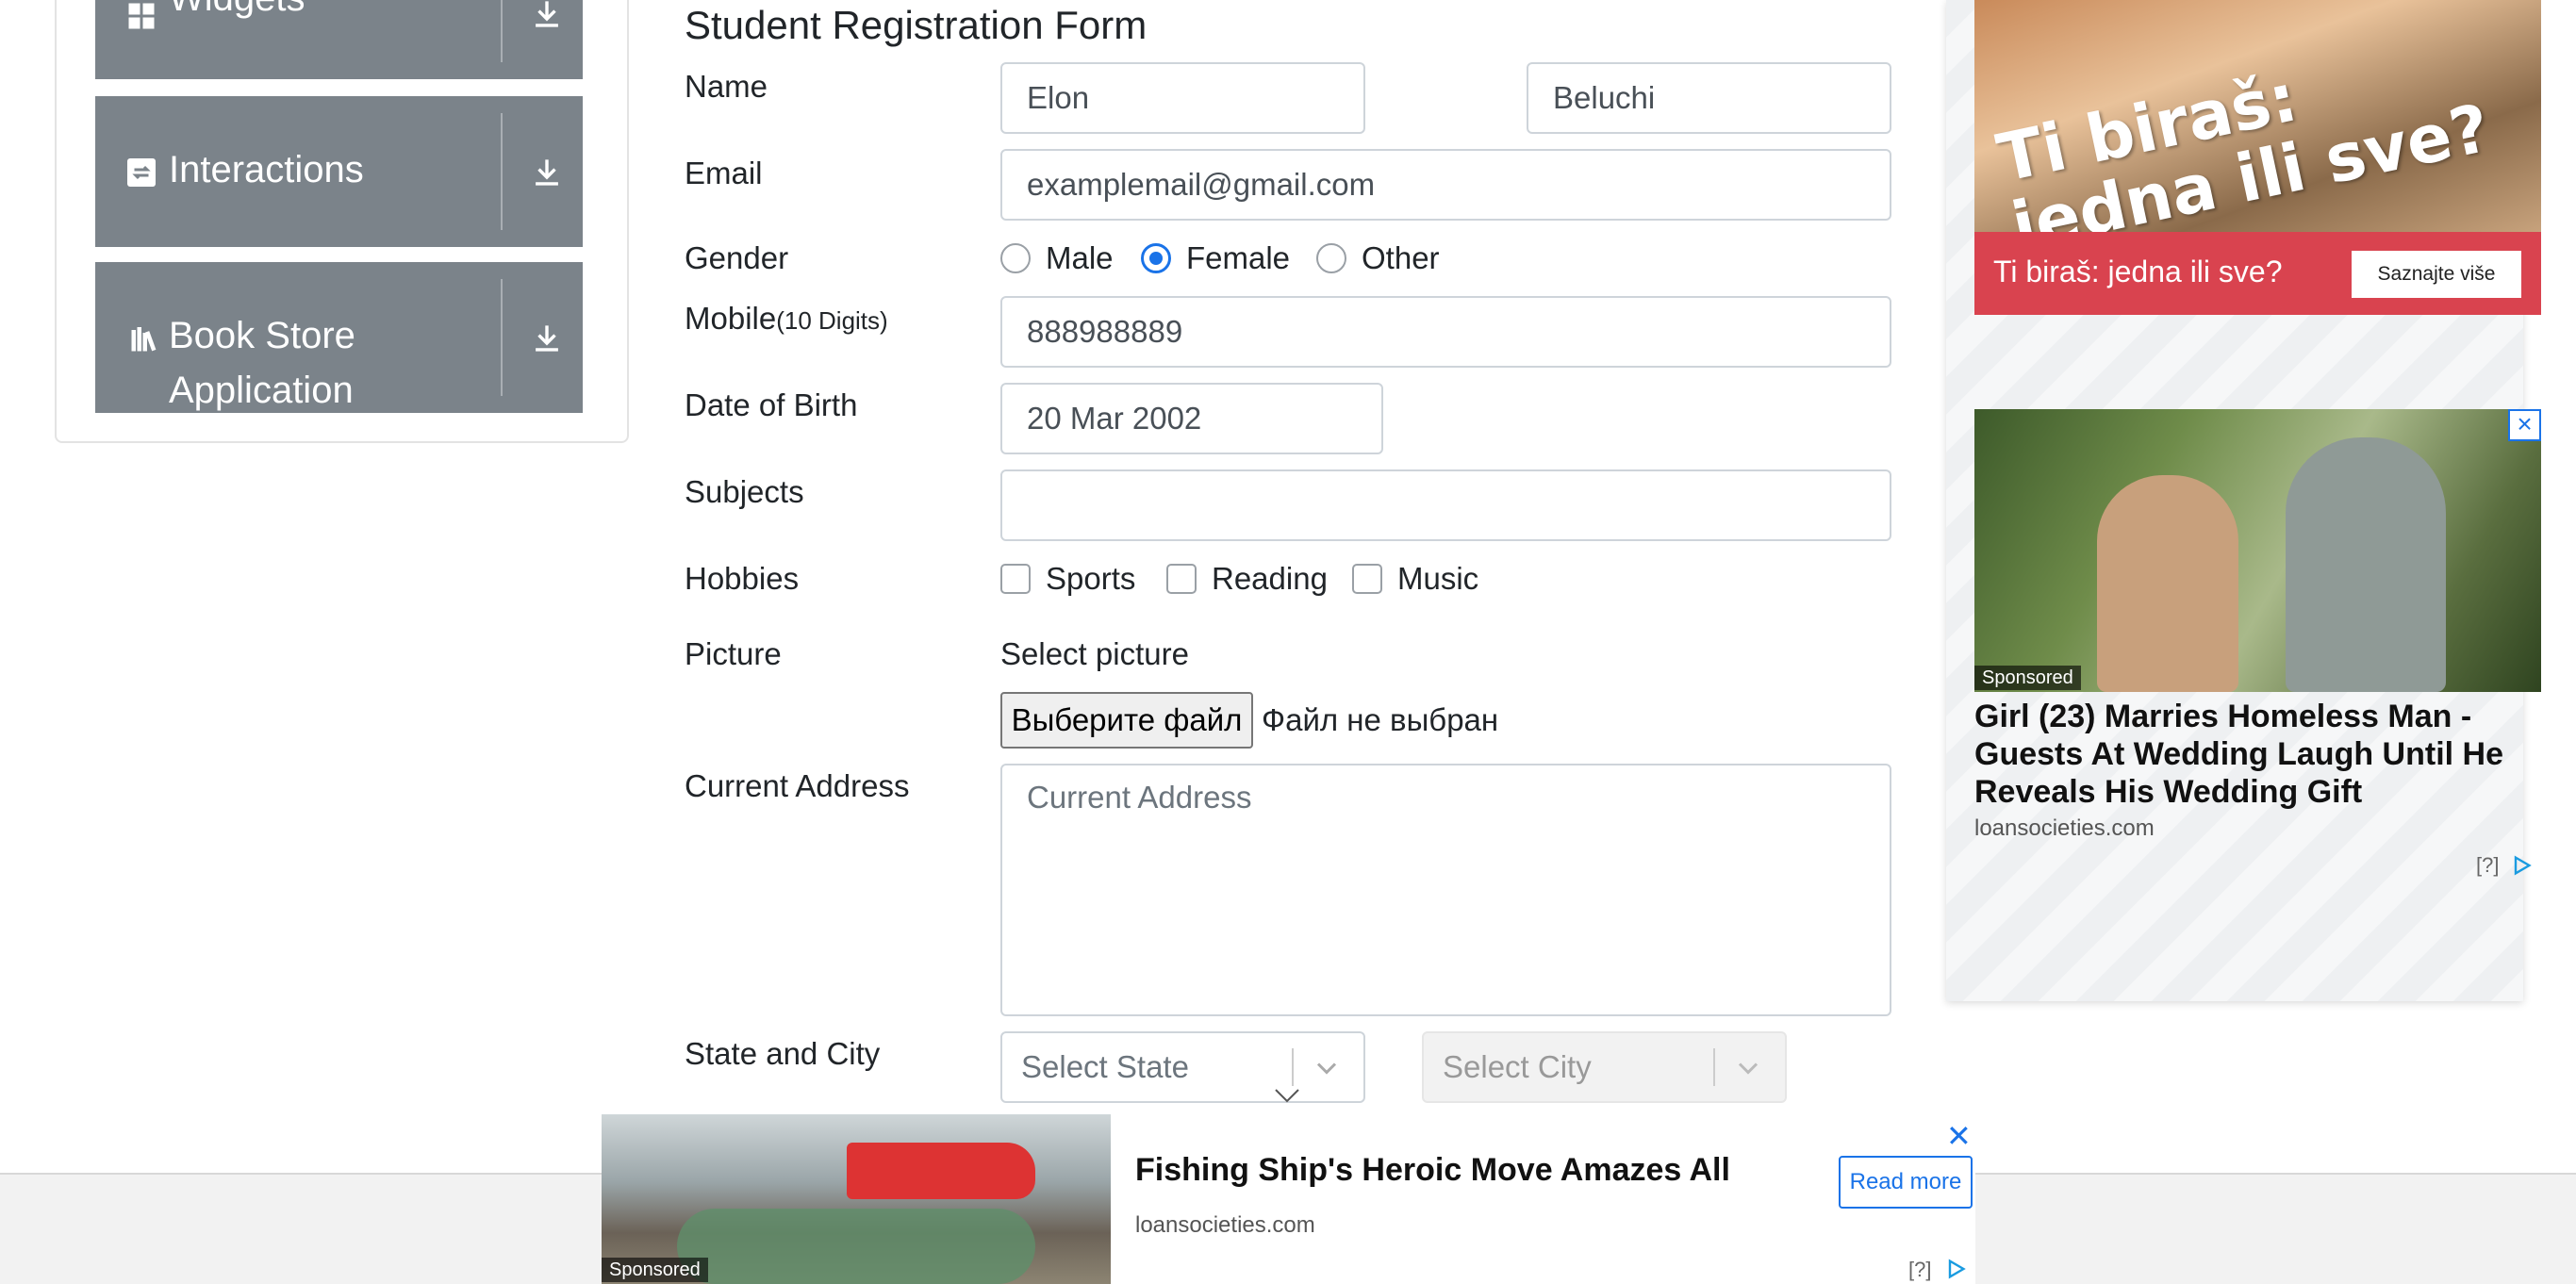 This screenshot has height=1284, width=2576. What do you see at coordinates (724, 173) in the screenshot?
I see `email-label: Email` at bounding box center [724, 173].